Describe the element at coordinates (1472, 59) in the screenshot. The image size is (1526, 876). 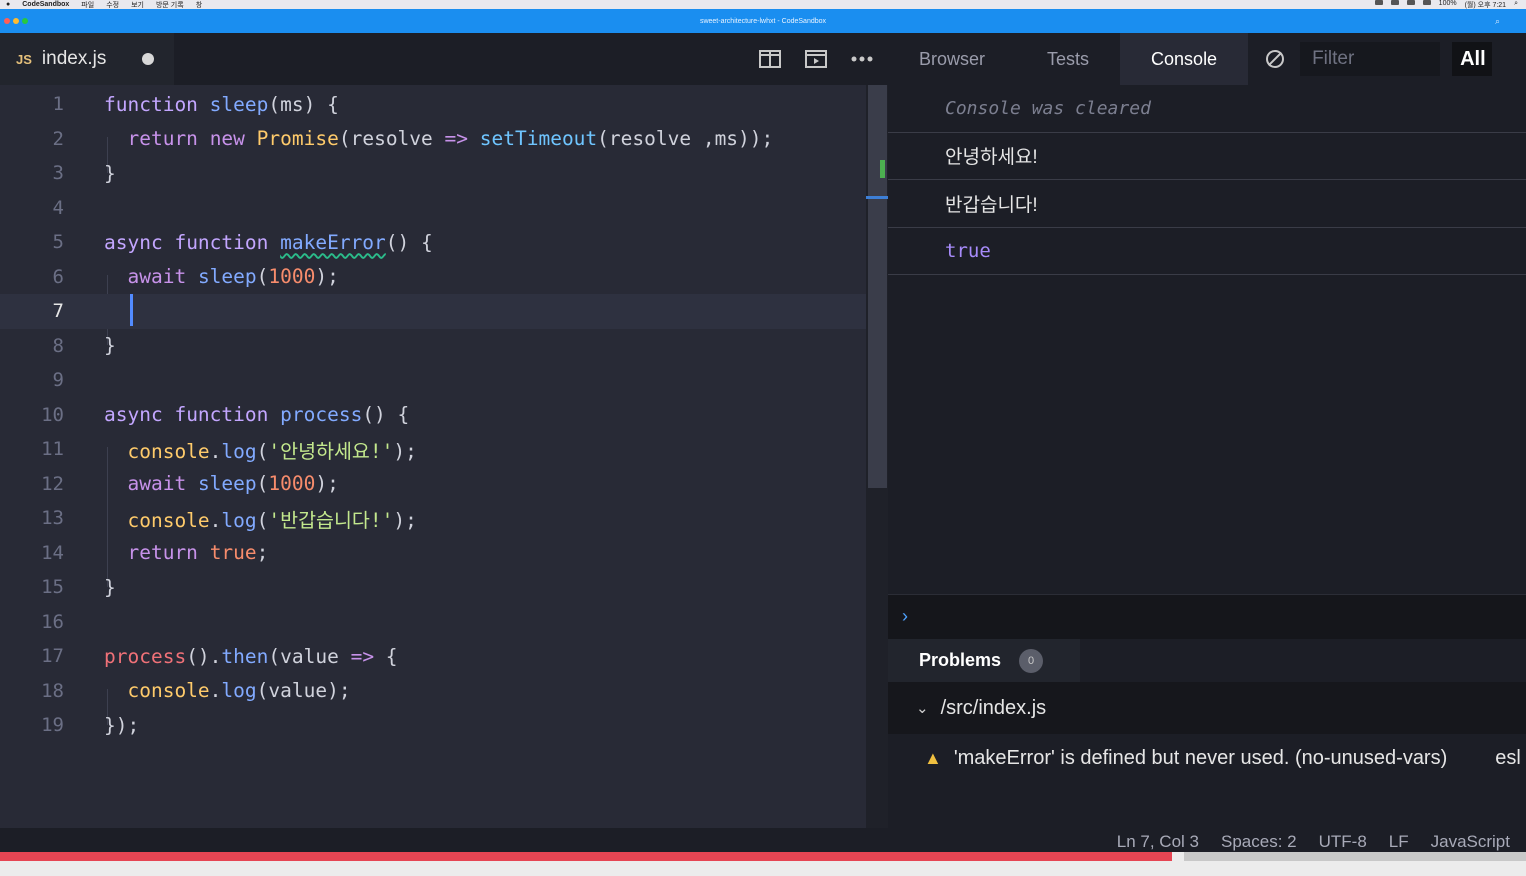
I see `log-level-select: All` at that location.